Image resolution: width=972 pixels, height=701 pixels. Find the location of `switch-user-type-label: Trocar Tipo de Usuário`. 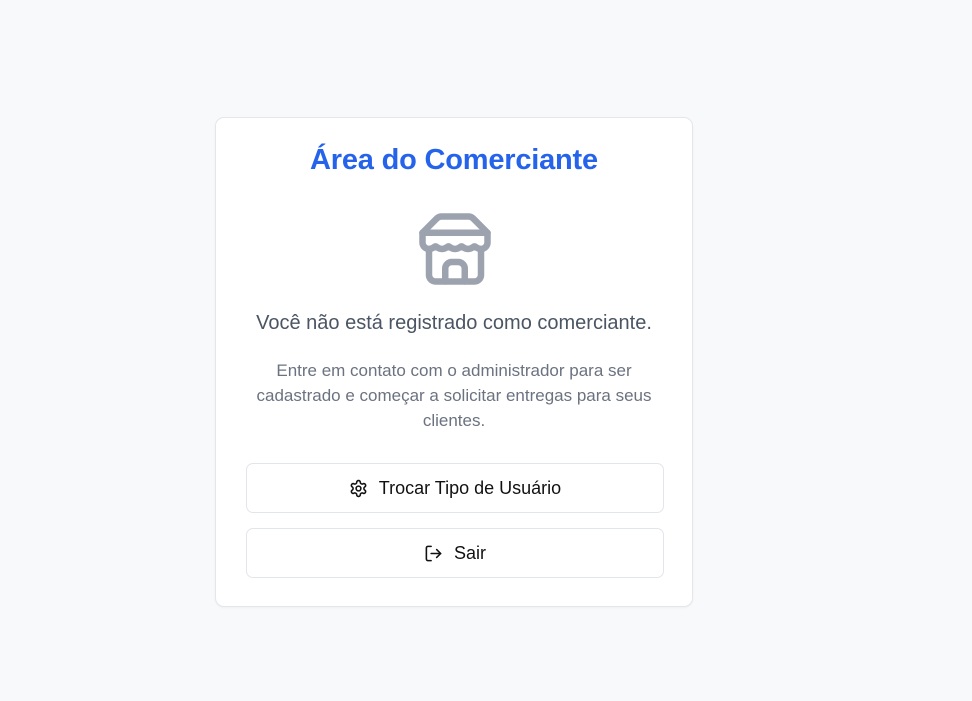

switch-user-type-label: Trocar Tipo de Usuário is located at coordinates (470, 487).